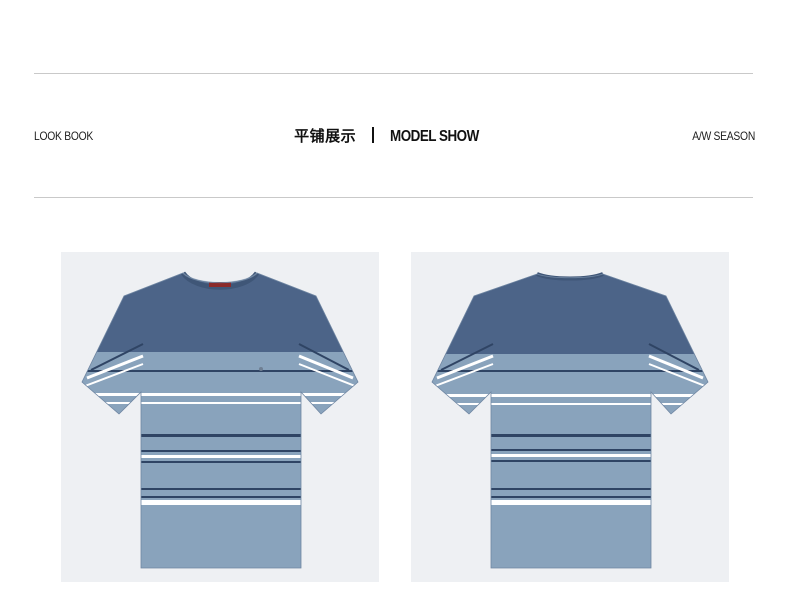 Image resolution: width=790 pixels, height=592 pixels. I want to click on section-title: 平铺展示 MODEL SHOW, so click(395, 135).